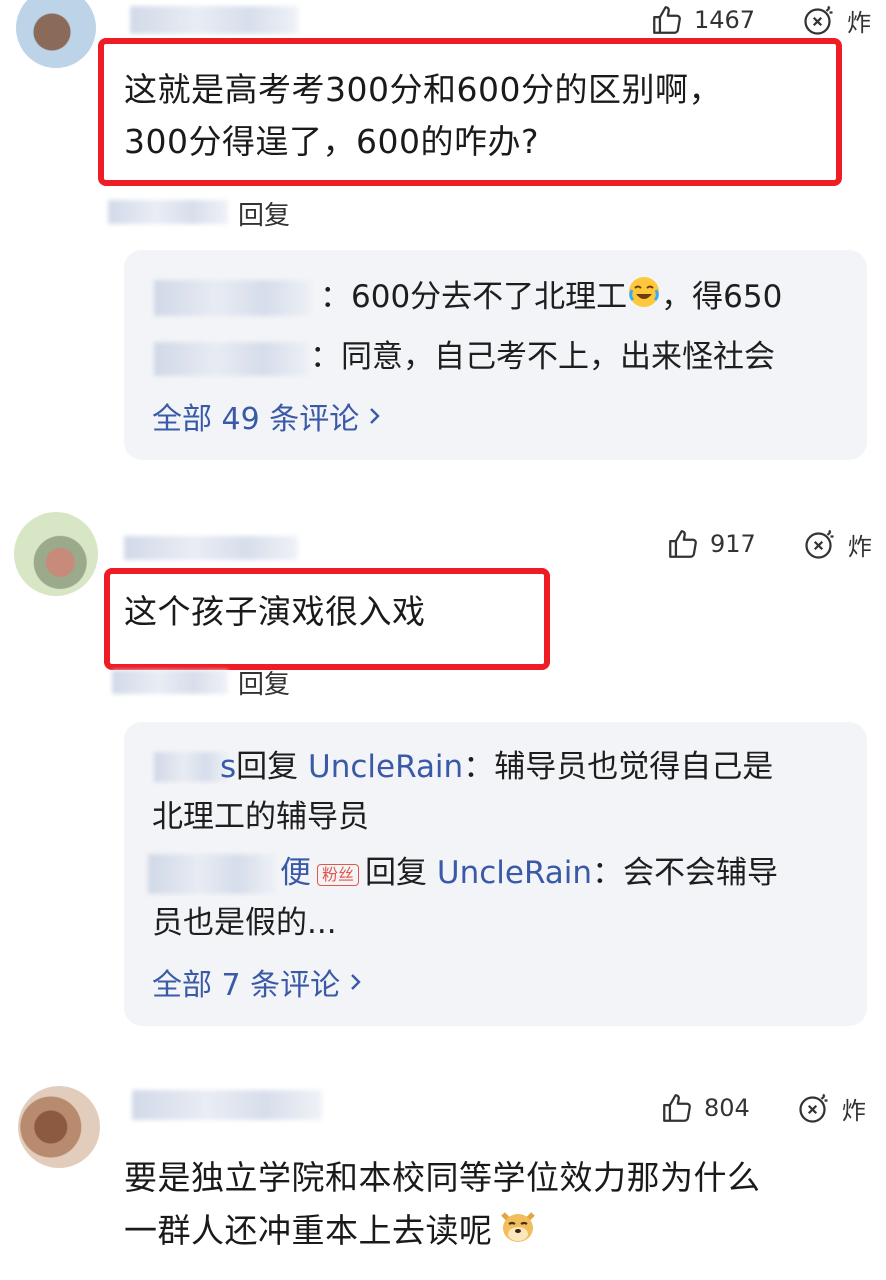  I want to click on sub-comment-2: ：同意，自己考不上，出来怪社会, so click(542, 357).